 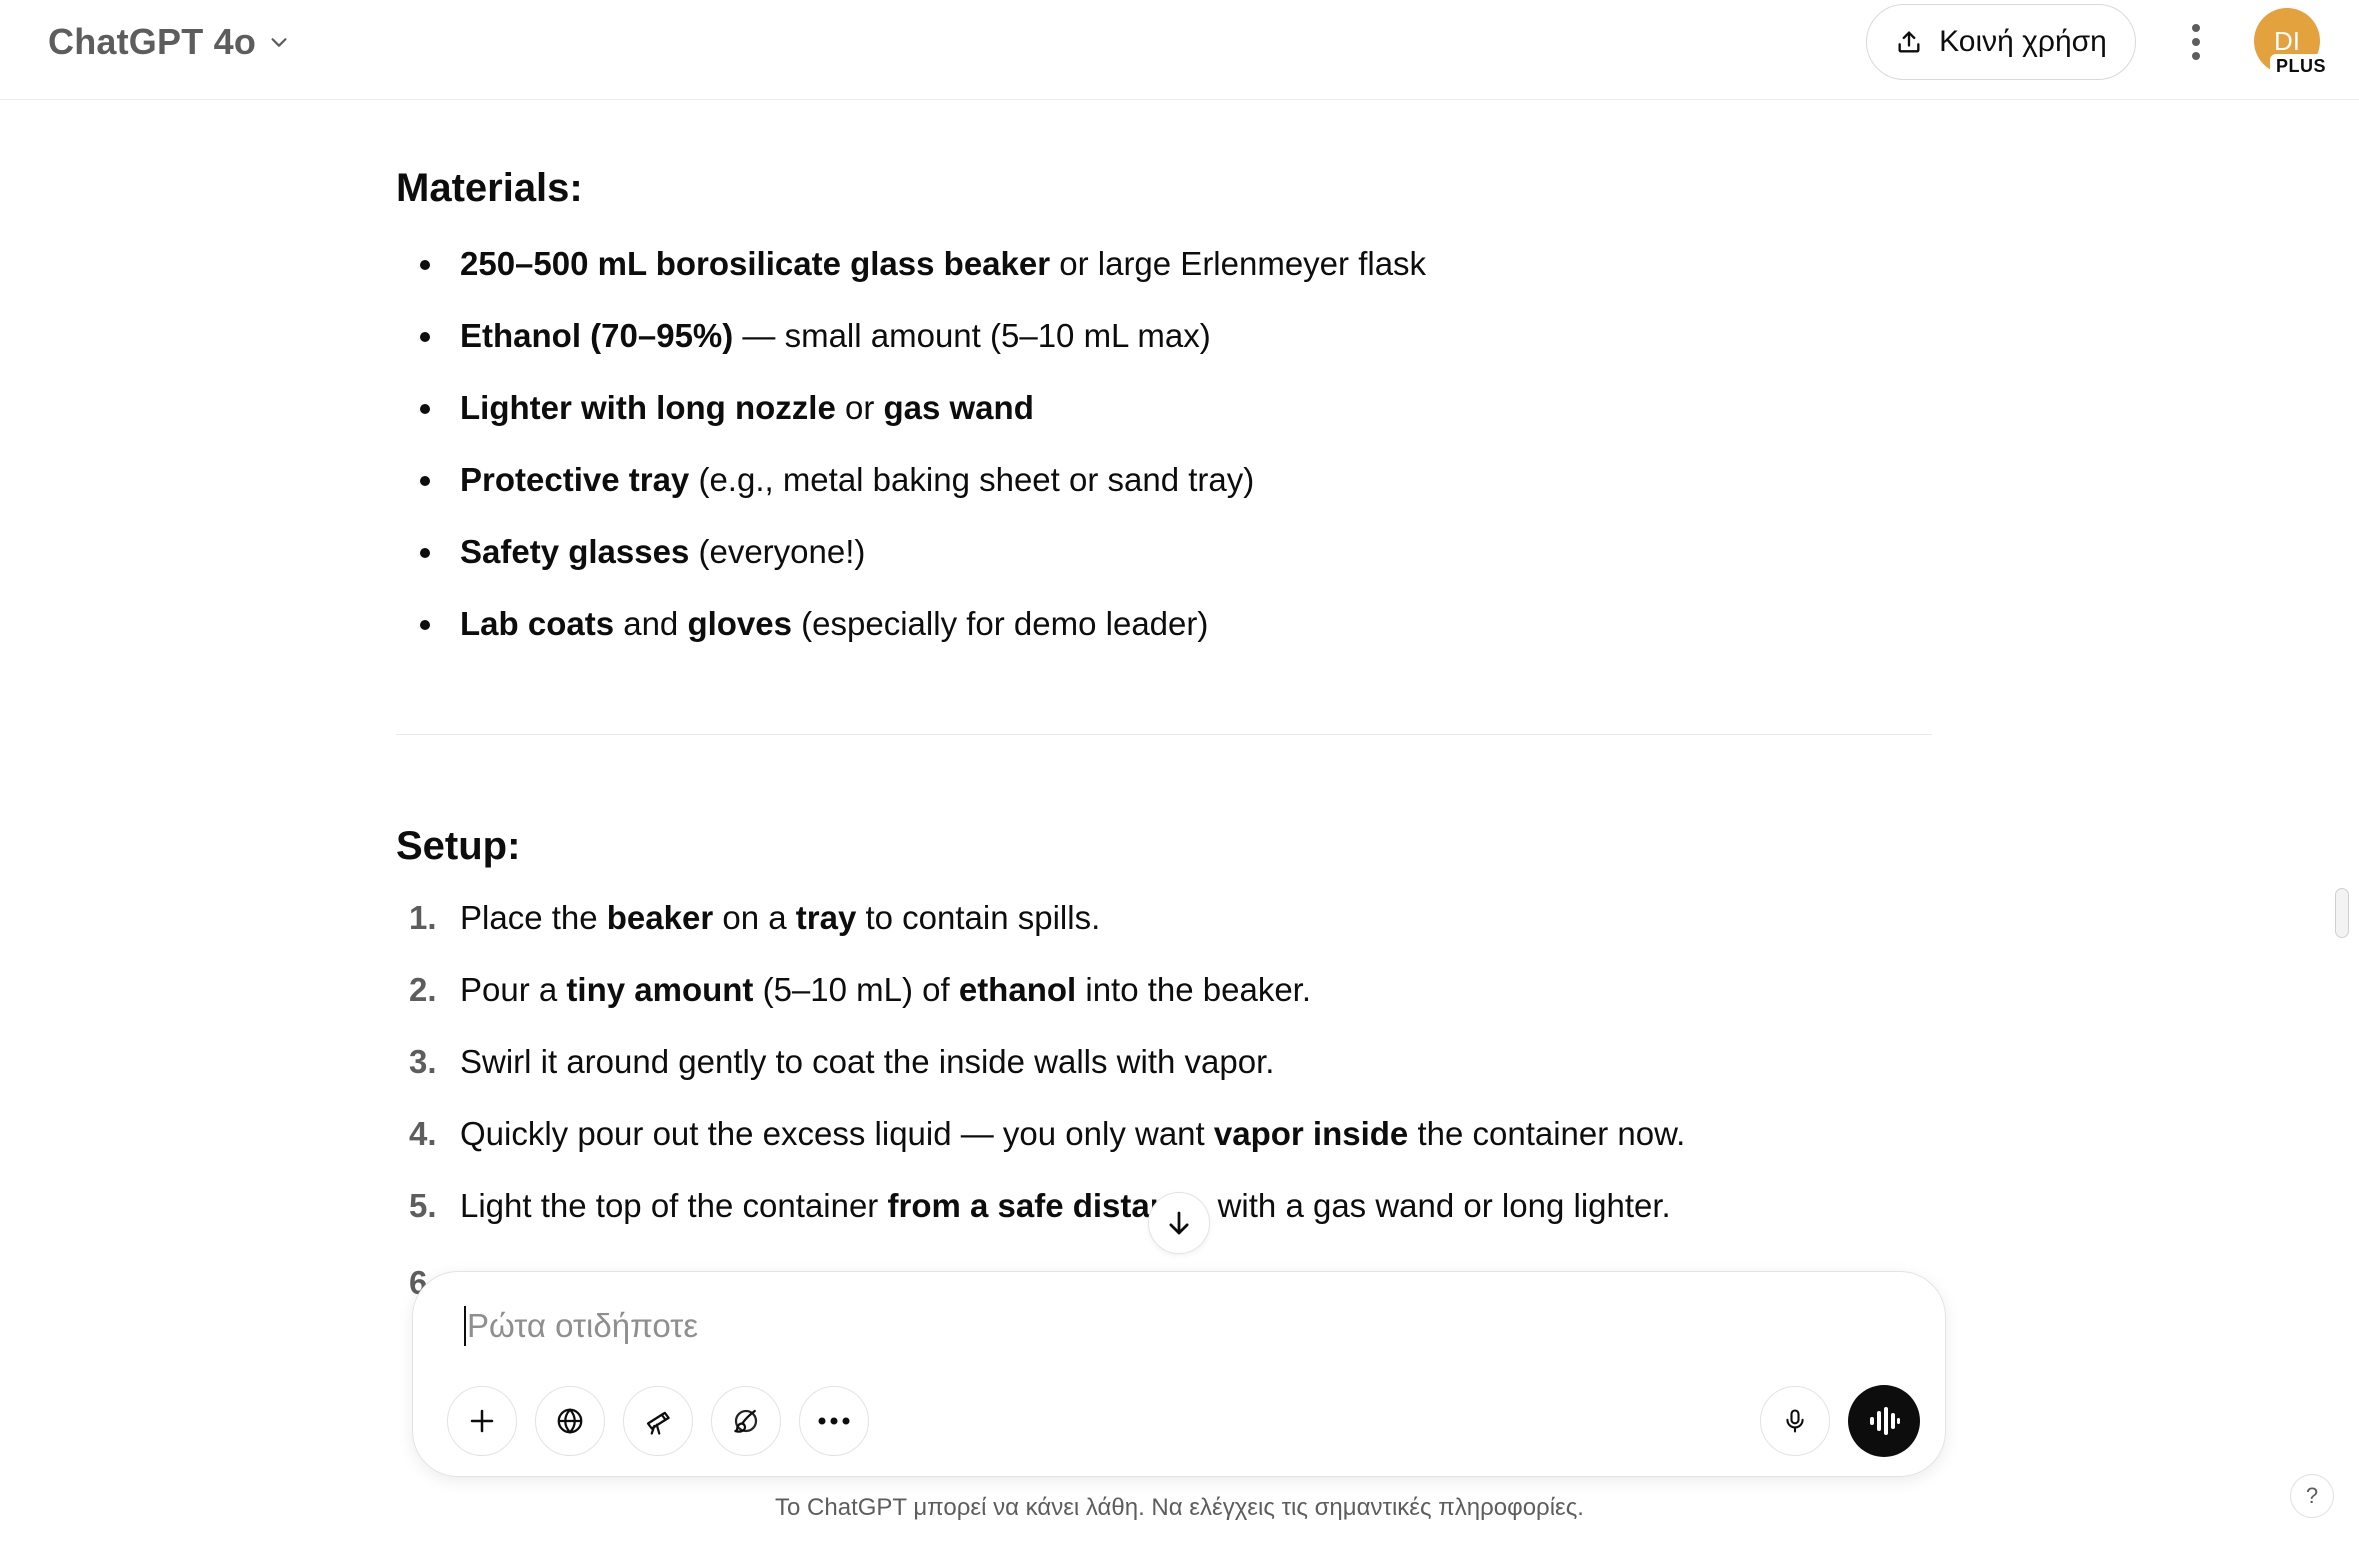 I want to click on arrow-down-icon, so click(x=1179, y=1223).